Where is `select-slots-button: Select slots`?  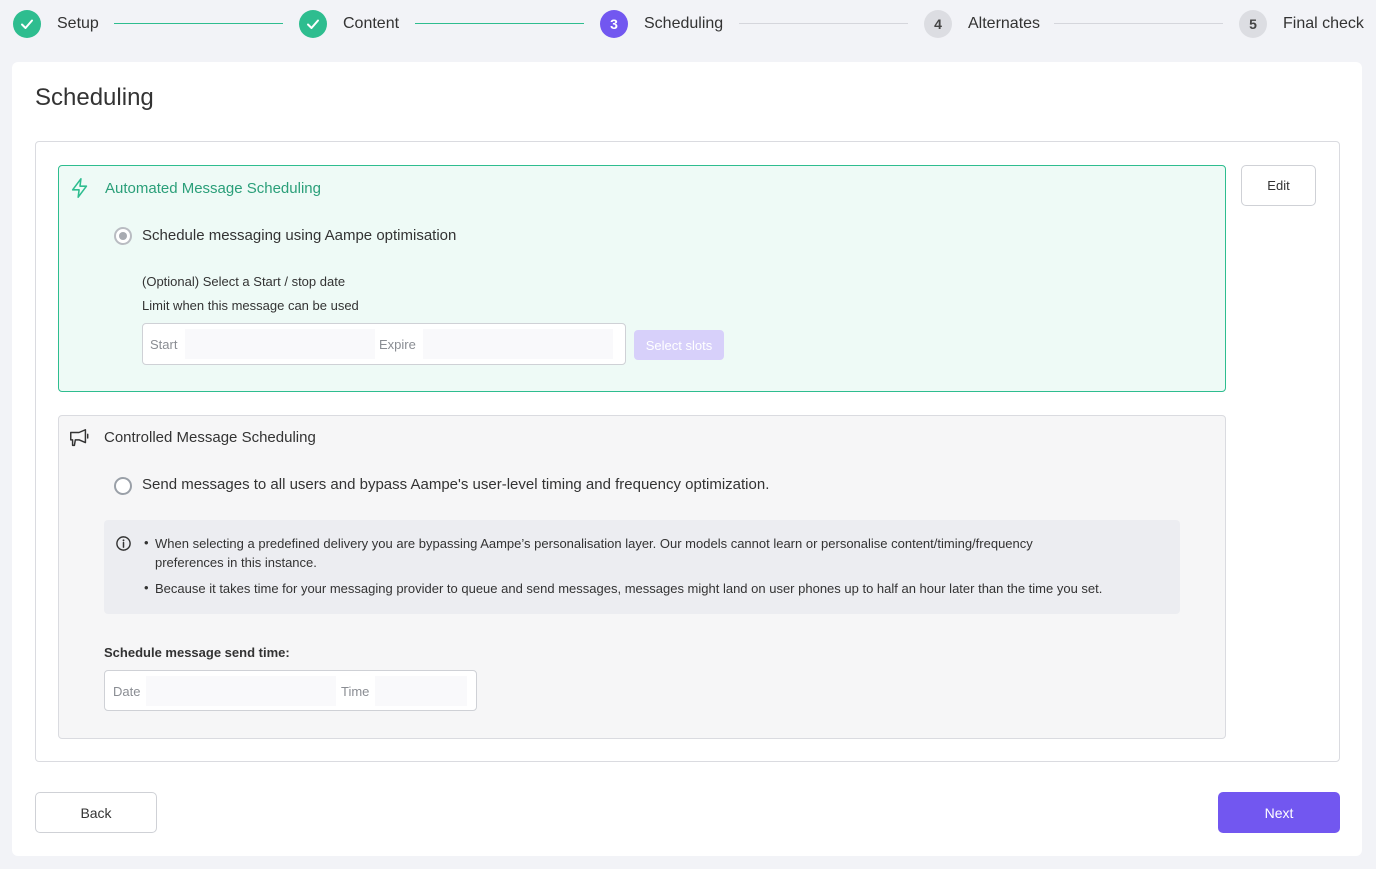 select-slots-button: Select slots is located at coordinates (679, 345).